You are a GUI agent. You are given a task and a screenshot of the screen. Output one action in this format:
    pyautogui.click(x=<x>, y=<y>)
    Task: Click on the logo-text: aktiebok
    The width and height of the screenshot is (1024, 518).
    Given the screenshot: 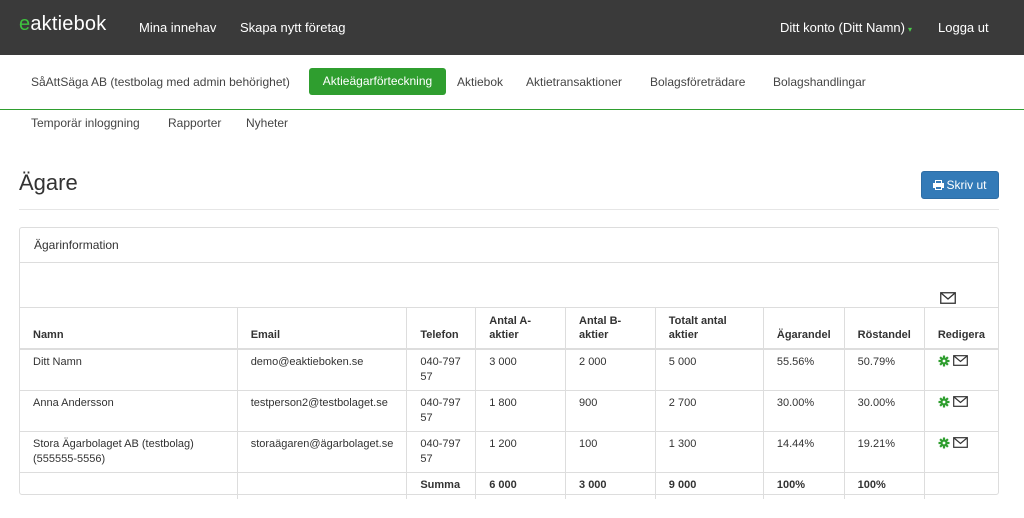 What is the action you would take?
    pyautogui.click(x=68, y=24)
    